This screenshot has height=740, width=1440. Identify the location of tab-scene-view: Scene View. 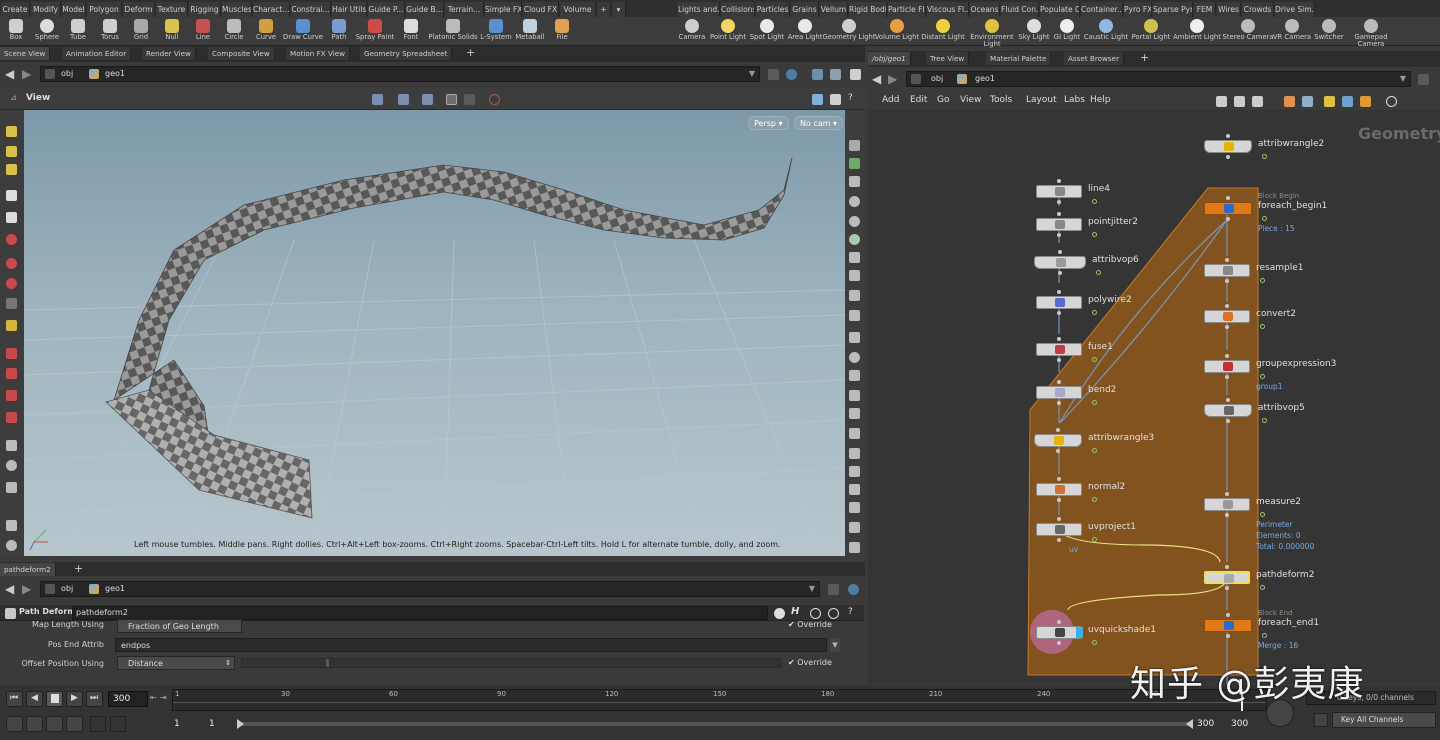
(25, 53).